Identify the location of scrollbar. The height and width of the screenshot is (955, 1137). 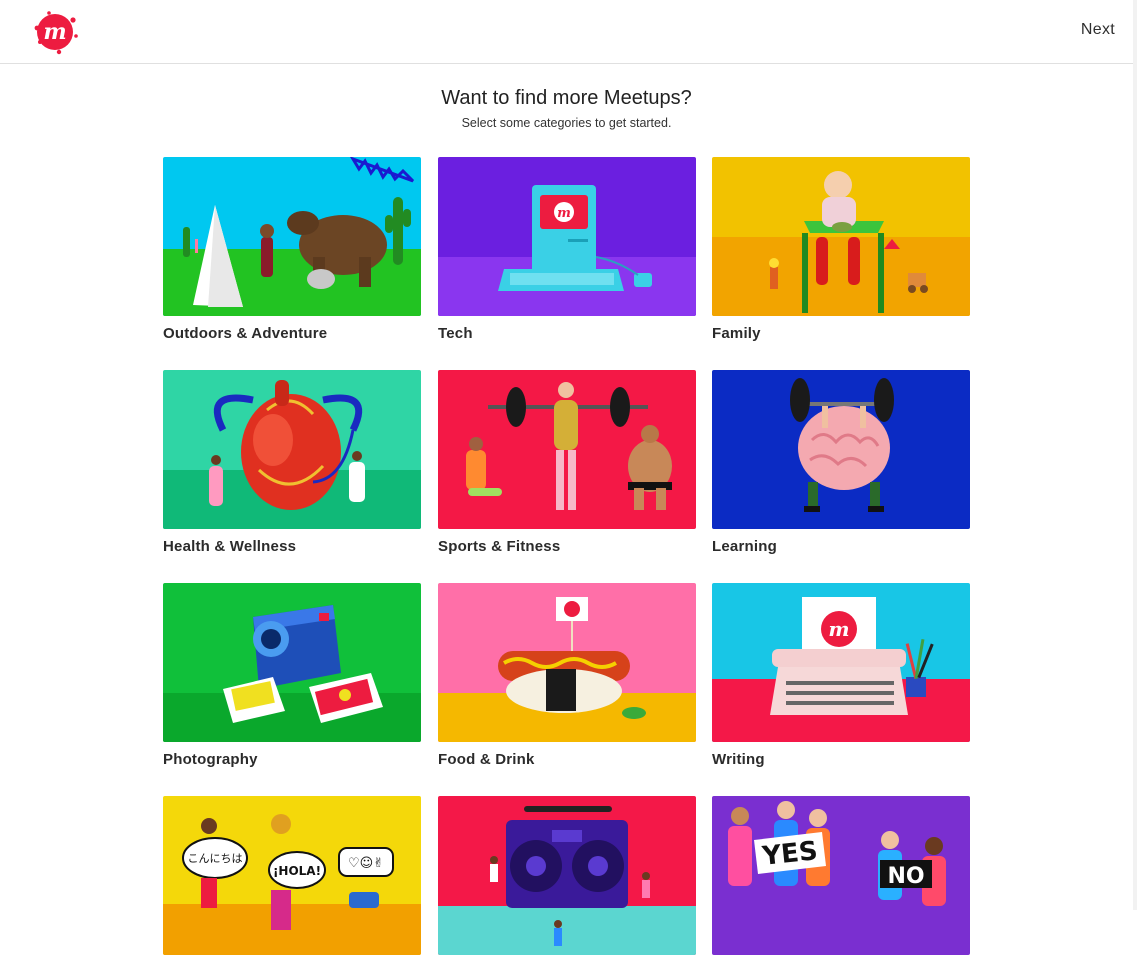
(1135, 455).